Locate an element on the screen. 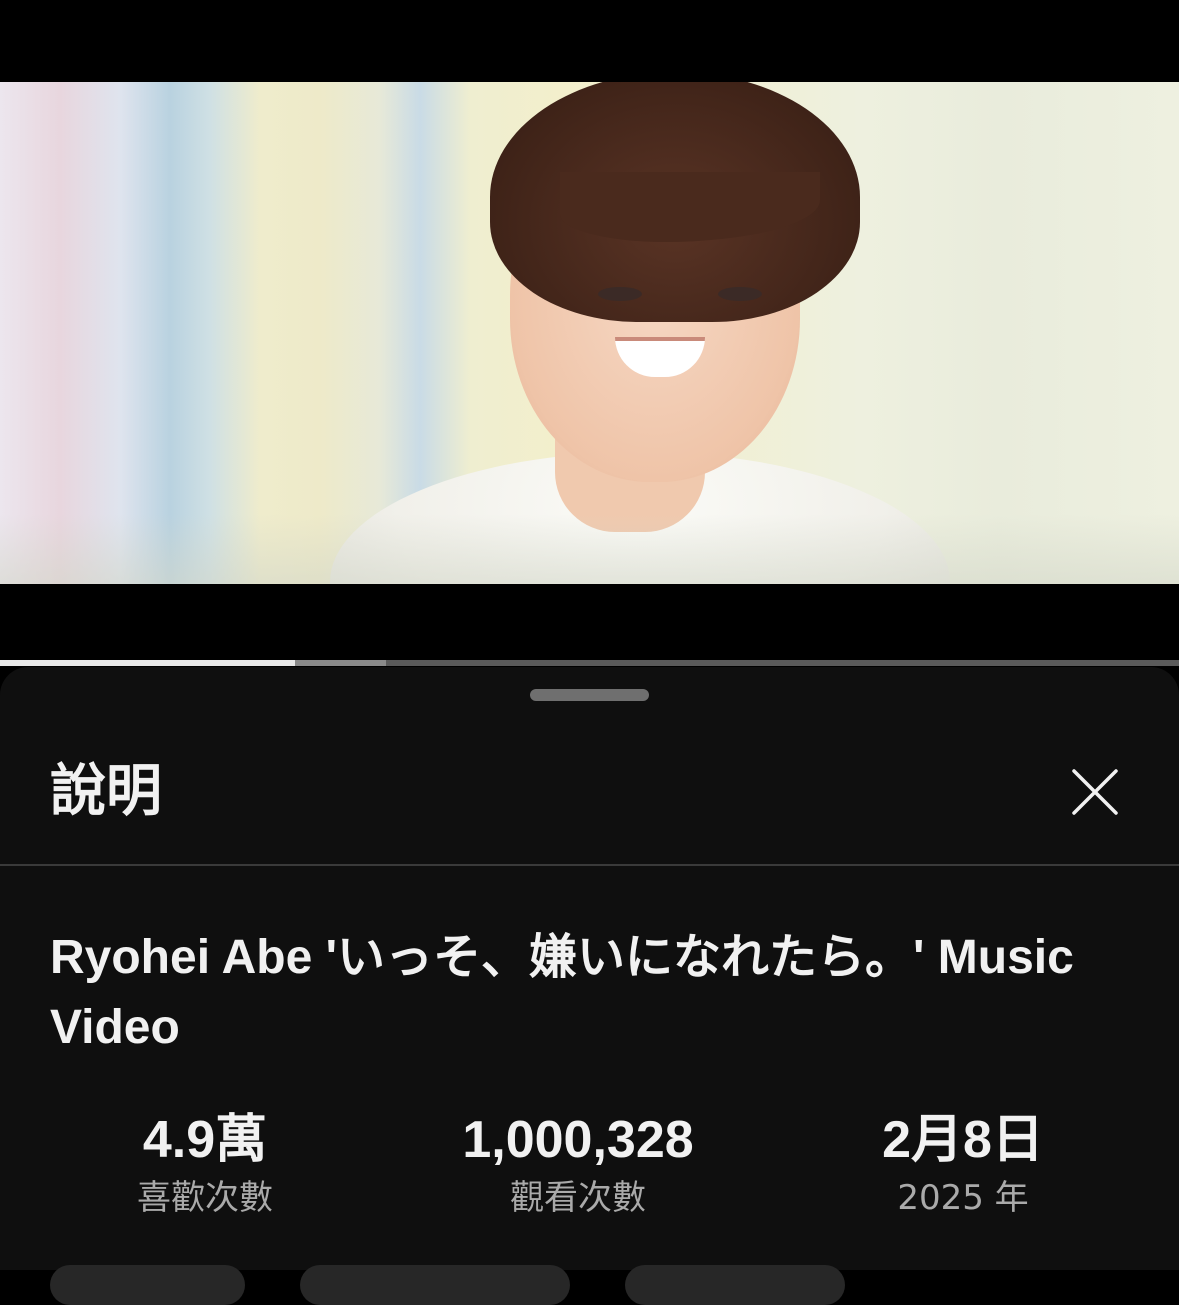 The image size is (1179, 1305). date-stat: 2月8日 2025 年 is located at coordinates (963, 1164).